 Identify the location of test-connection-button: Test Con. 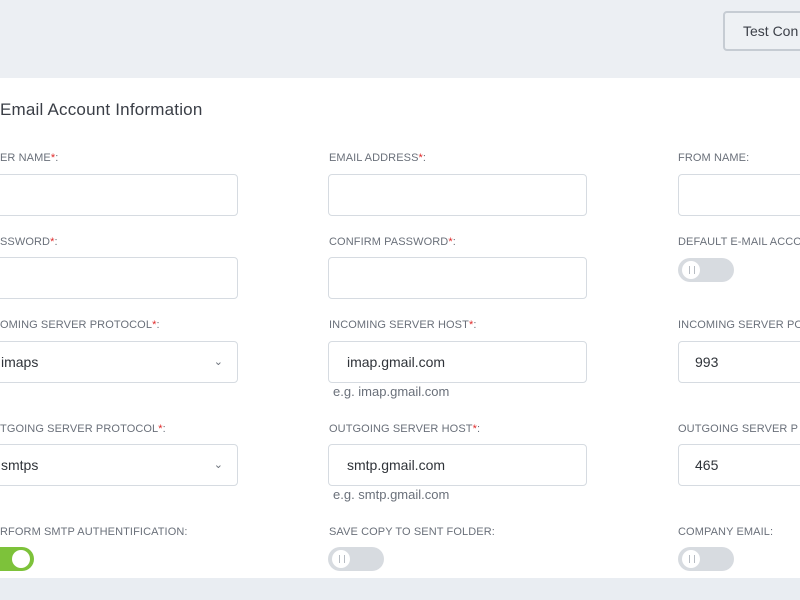
(761, 31).